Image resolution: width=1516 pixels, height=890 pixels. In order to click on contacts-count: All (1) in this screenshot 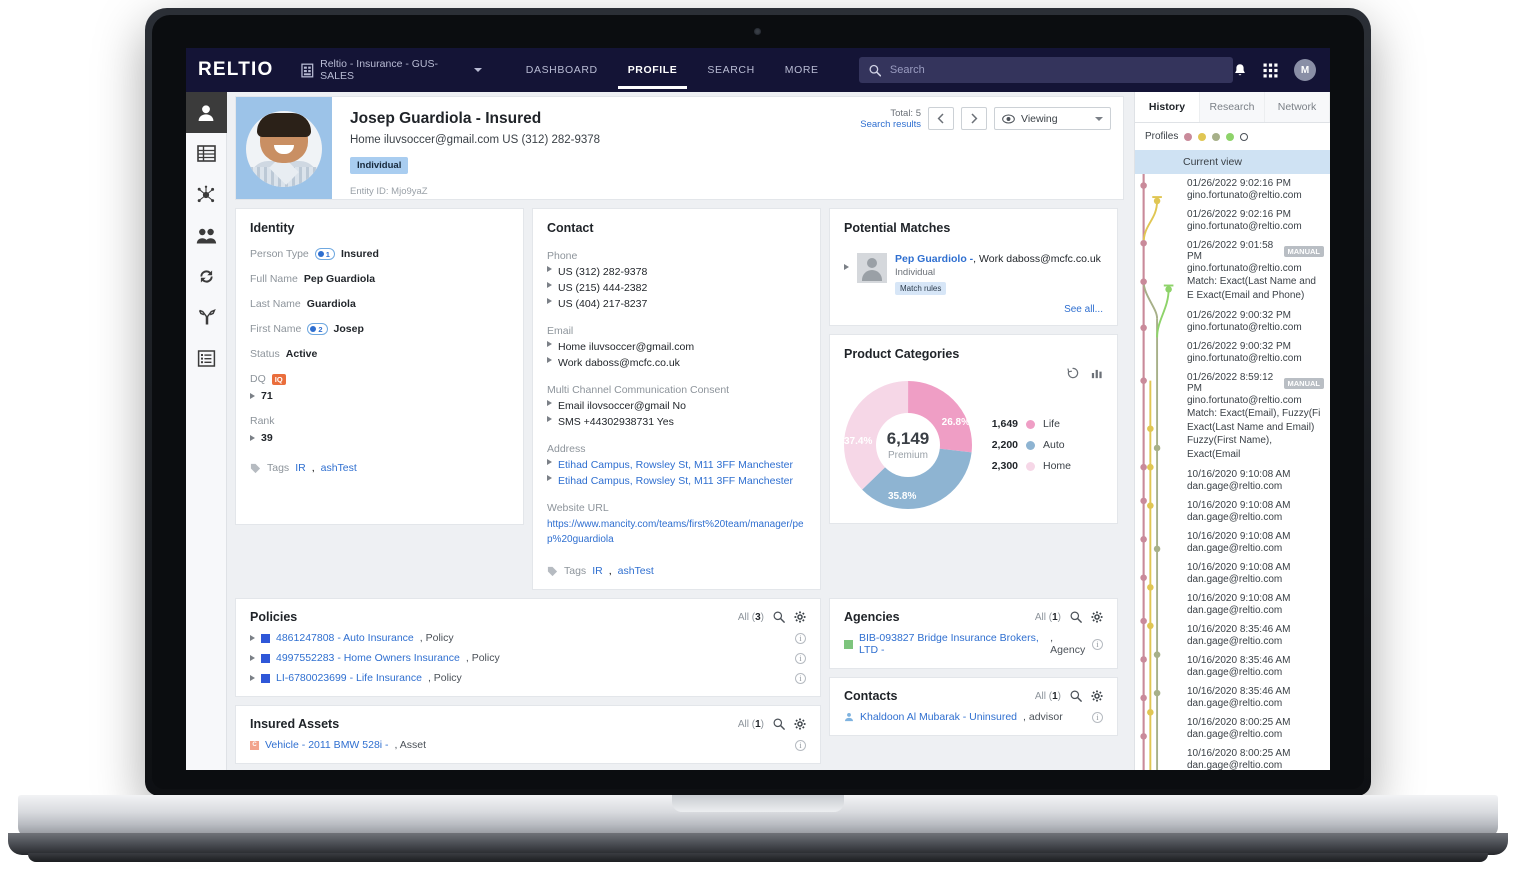, I will do `click(1048, 696)`.